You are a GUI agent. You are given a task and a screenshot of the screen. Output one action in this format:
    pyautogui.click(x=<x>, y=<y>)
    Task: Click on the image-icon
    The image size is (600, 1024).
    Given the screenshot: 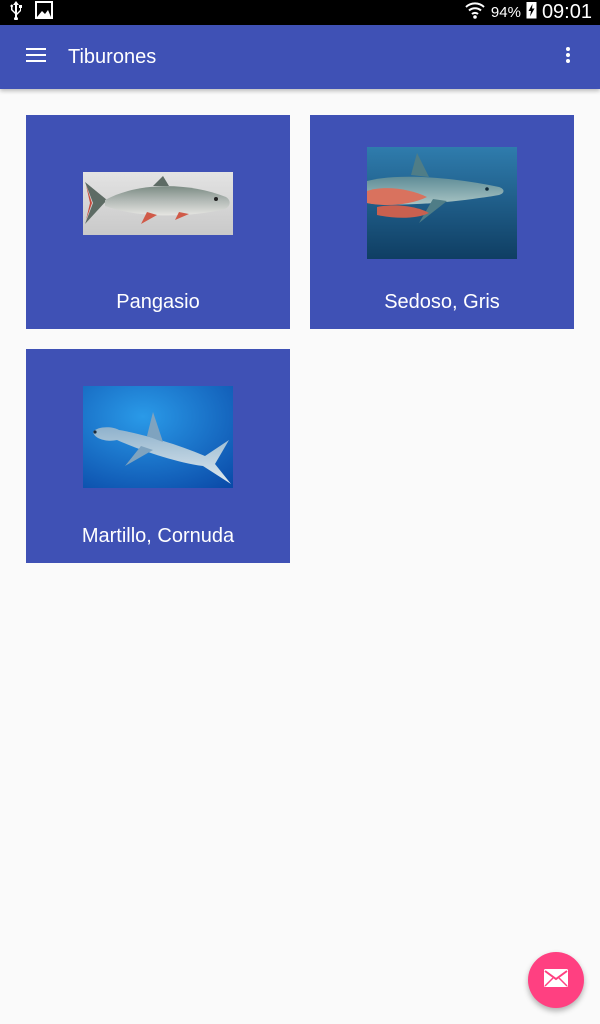 What is the action you would take?
    pyautogui.click(x=44, y=12)
    